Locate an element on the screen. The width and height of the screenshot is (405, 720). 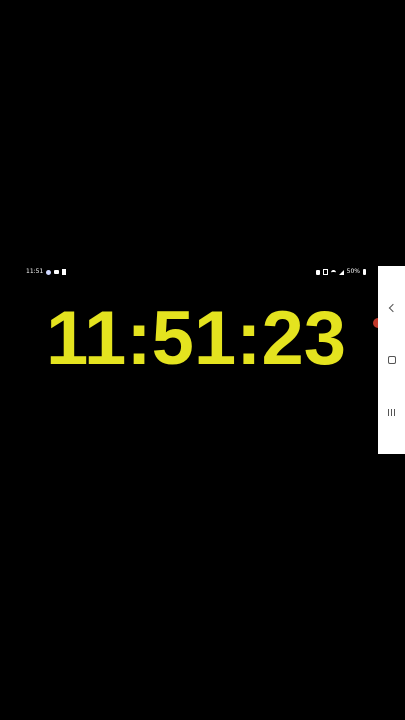
home-button is located at coordinates (391, 360).